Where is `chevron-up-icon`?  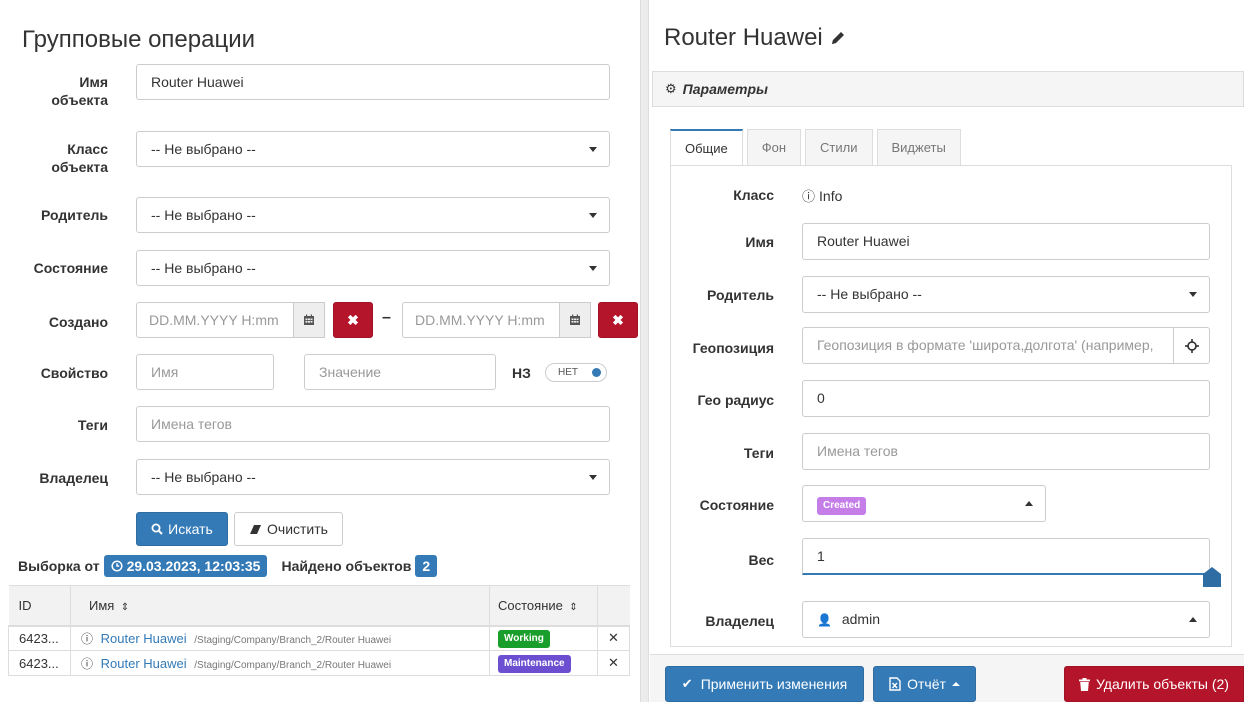
chevron-up-icon is located at coordinates (1193, 619).